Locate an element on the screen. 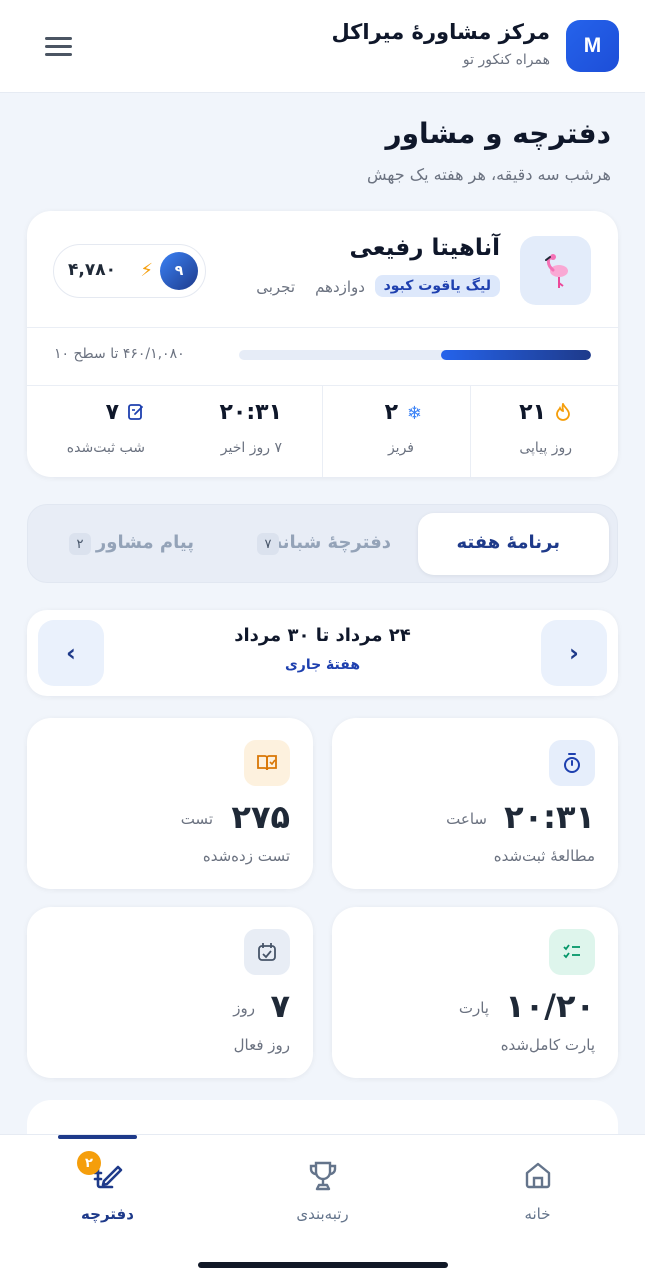 The image size is (645, 1280). stat-label: فریز is located at coordinates (400, 448).